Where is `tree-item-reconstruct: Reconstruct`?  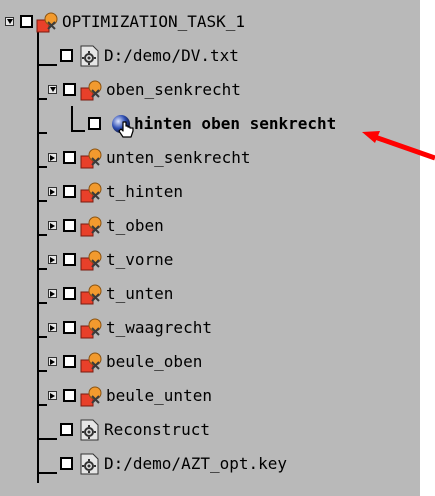 tree-item-reconstruct: Reconstruct is located at coordinates (210, 431).